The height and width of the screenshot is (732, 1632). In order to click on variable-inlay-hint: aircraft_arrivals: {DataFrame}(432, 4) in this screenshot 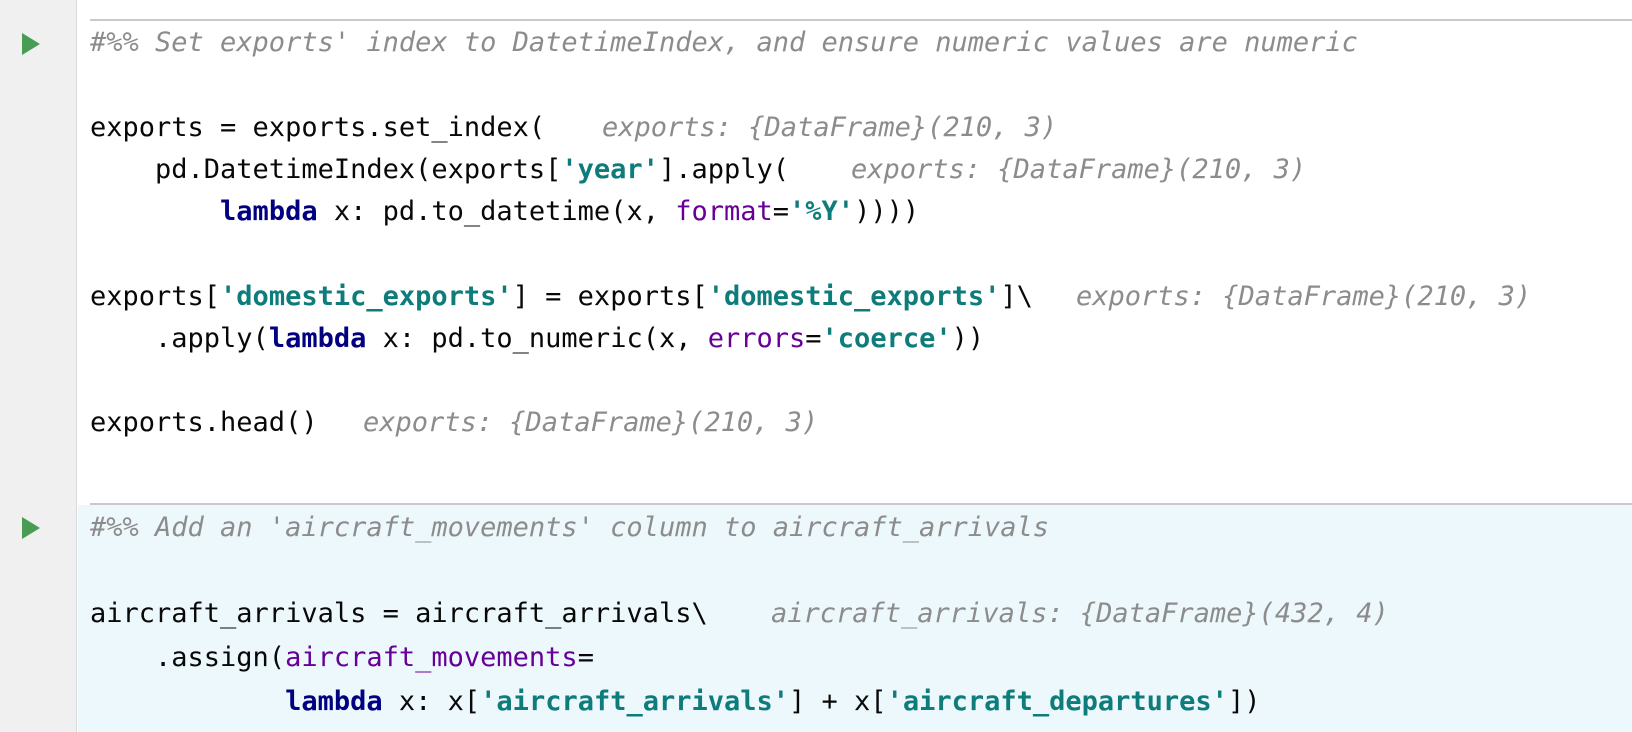, I will do `click(1080, 613)`.